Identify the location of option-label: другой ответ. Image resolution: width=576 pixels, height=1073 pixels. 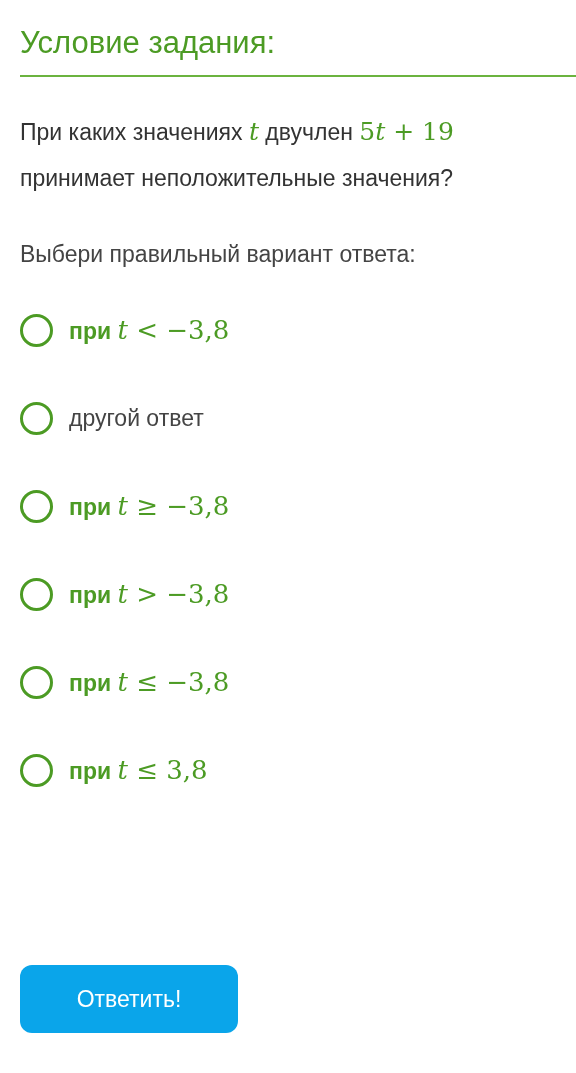
(136, 418).